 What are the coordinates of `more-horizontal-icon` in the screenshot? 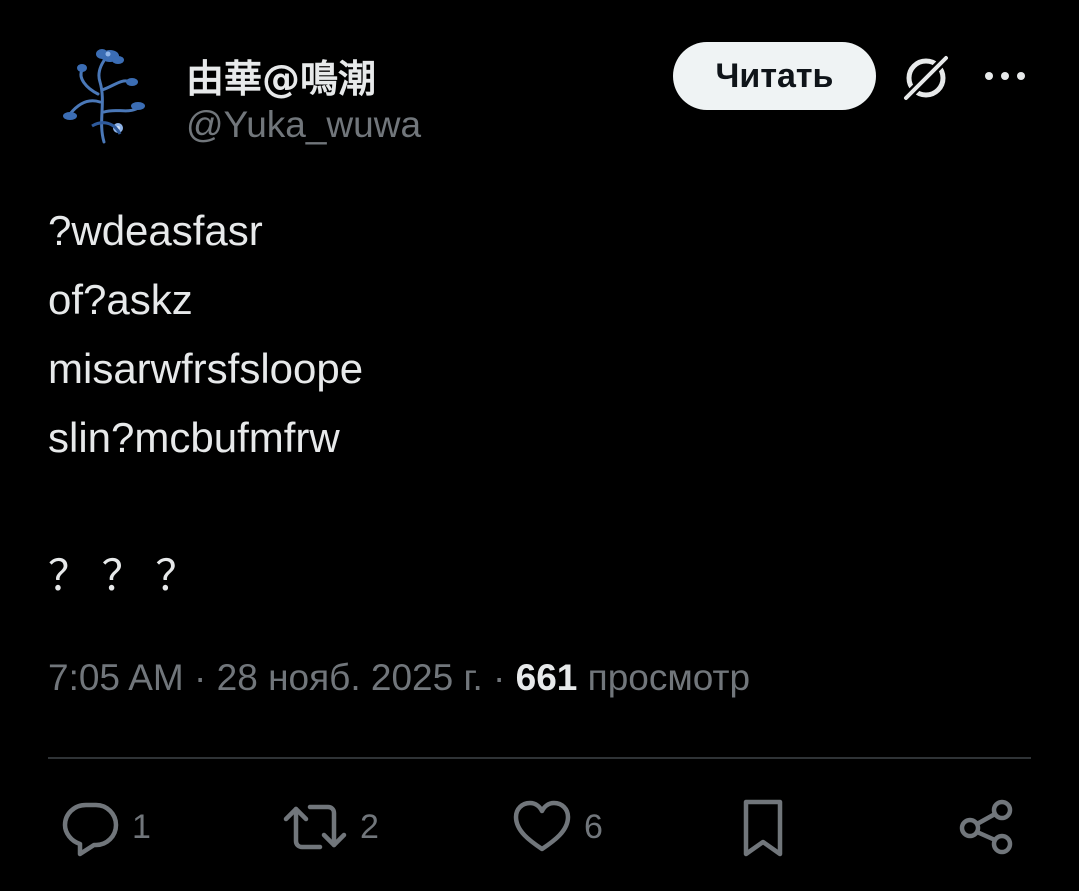 It's located at (1005, 76).